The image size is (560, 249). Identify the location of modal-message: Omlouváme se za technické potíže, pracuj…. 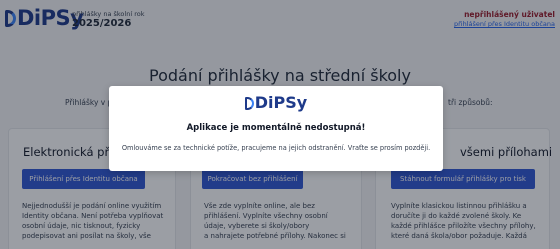
(276, 148).